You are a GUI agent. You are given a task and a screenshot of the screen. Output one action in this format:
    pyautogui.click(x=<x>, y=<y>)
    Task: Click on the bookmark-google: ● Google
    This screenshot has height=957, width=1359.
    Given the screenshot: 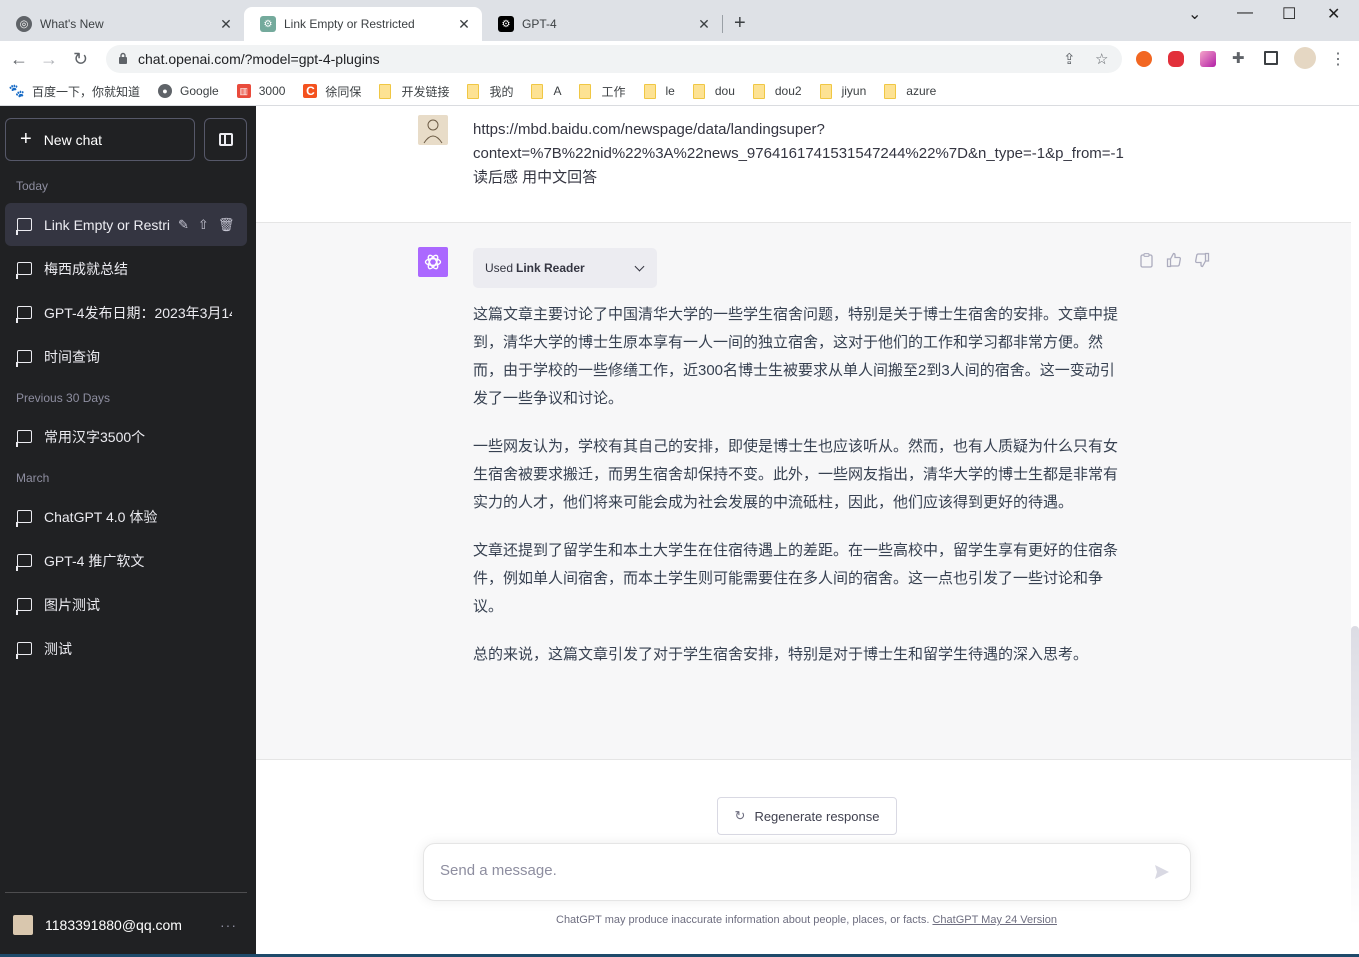 What is the action you would take?
    pyautogui.click(x=188, y=91)
    